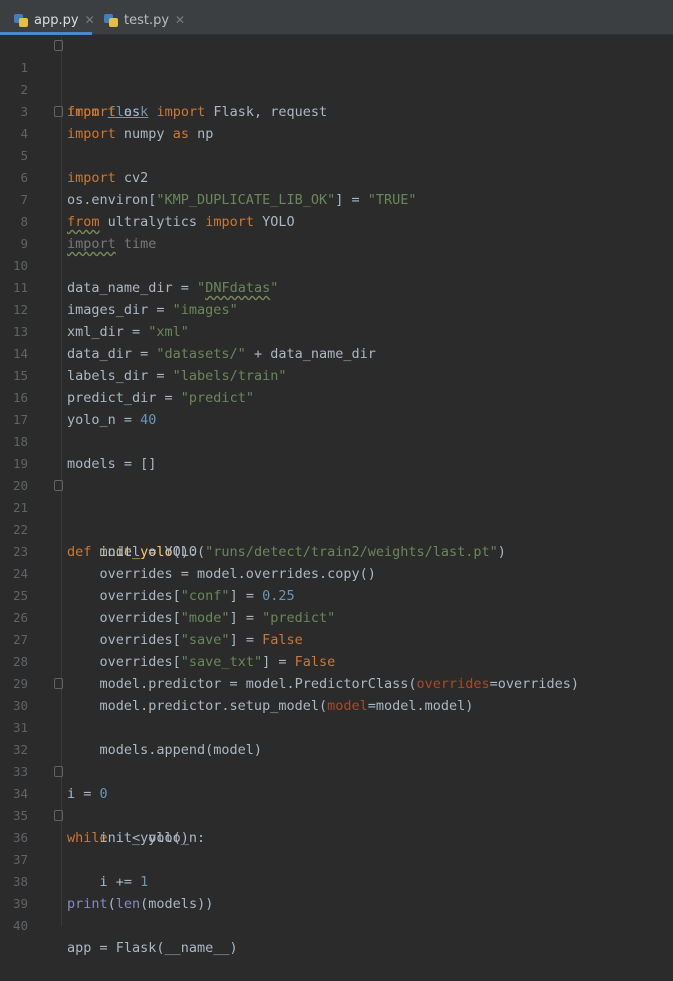  I want to click on code-line: 36 i += 1, so click(336, 847).